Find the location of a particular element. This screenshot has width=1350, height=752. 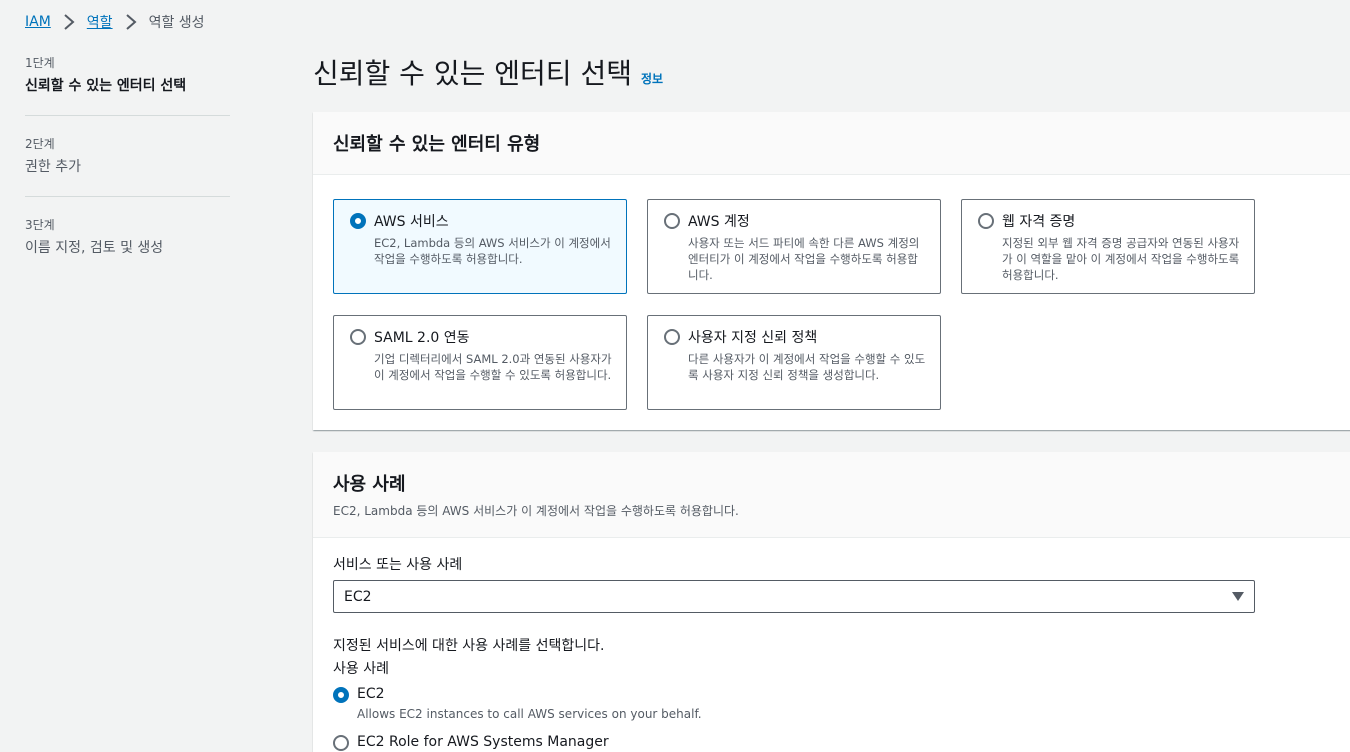

page-header: 신뢰할 수 있는 엔터티 선택 정보 is located at coordinates (488, 72).